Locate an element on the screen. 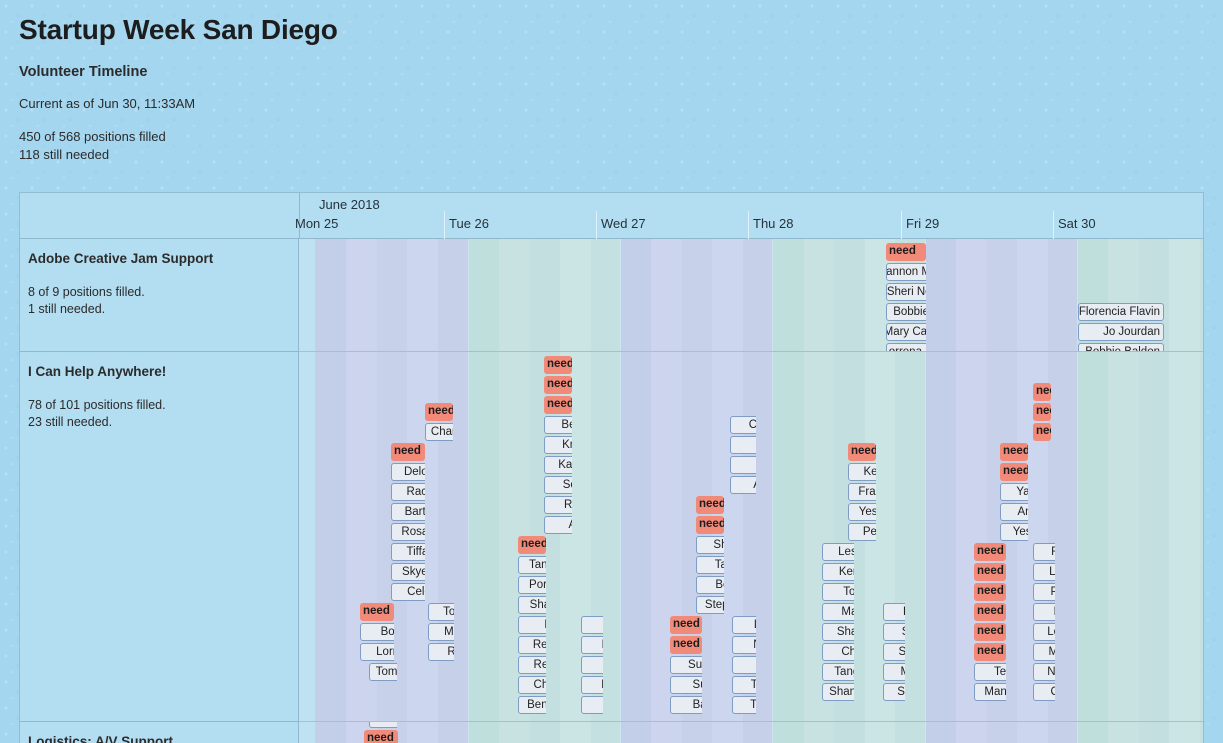 The width and height of the screenshot is (1223, 743). volunteer-chip: Shawna Vela is located at coordinates (838, 632).